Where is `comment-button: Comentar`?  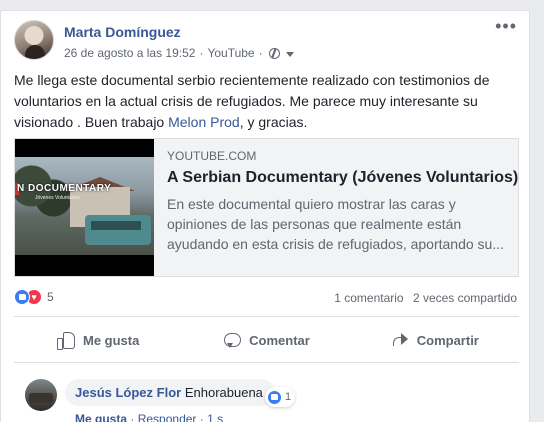
comment-button: Comentar is located at coordinates (266, 340).